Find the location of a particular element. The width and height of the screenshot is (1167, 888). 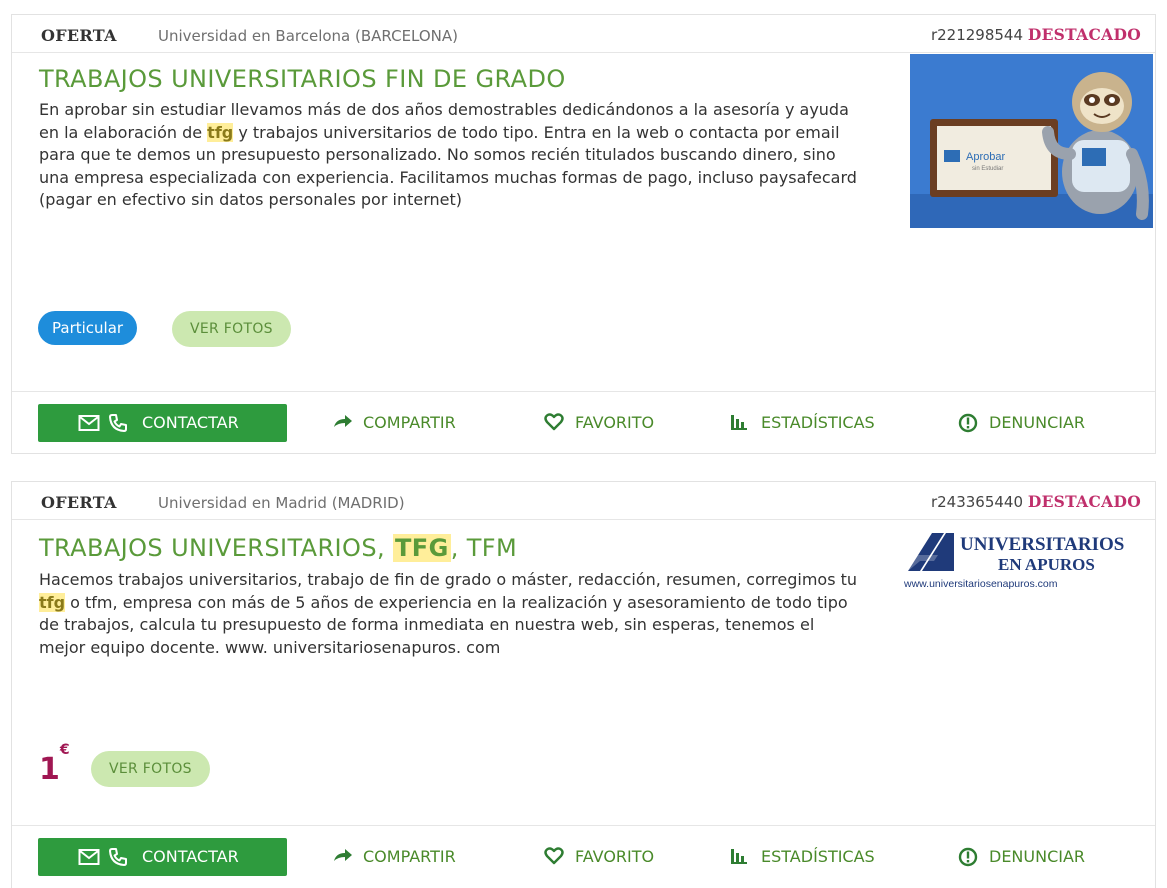

search-term-highlight: TFG is located at coordinates (422, 548).